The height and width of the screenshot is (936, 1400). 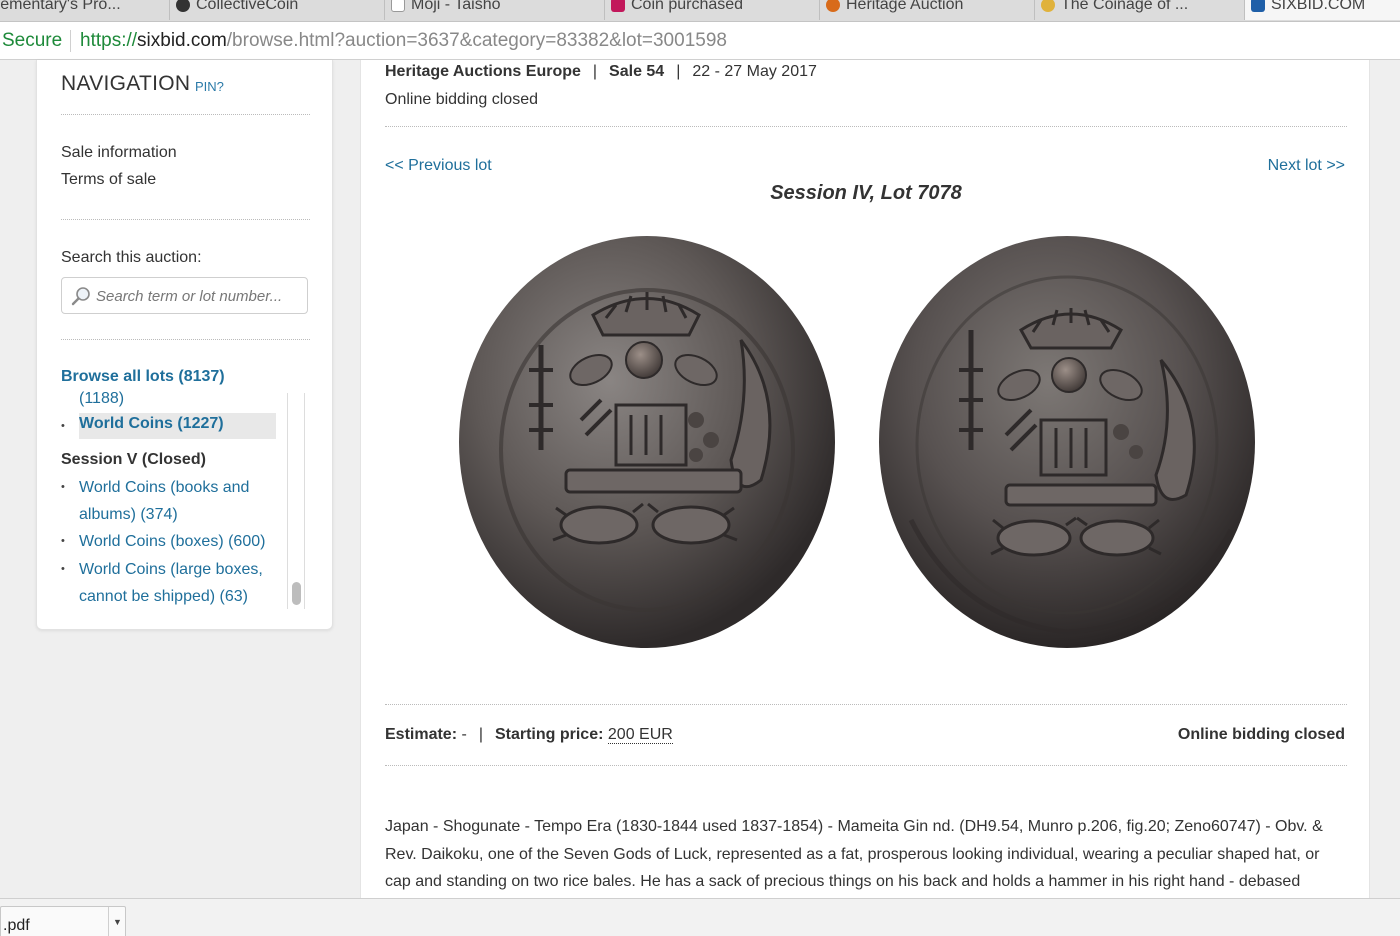 I want to click on navigation-title: NAVIGATION, so click(x=126, y=83).